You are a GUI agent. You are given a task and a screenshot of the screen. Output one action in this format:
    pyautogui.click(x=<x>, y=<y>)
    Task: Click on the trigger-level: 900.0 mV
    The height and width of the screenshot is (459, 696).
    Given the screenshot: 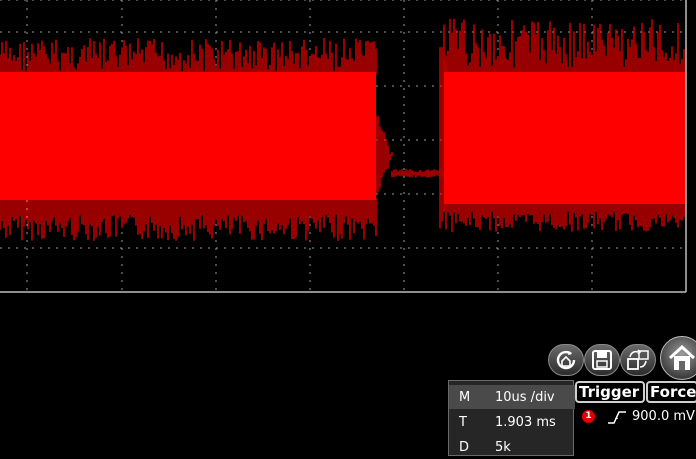 What is the action you would take?
    pyautogui.click(x=663, y=416)
    